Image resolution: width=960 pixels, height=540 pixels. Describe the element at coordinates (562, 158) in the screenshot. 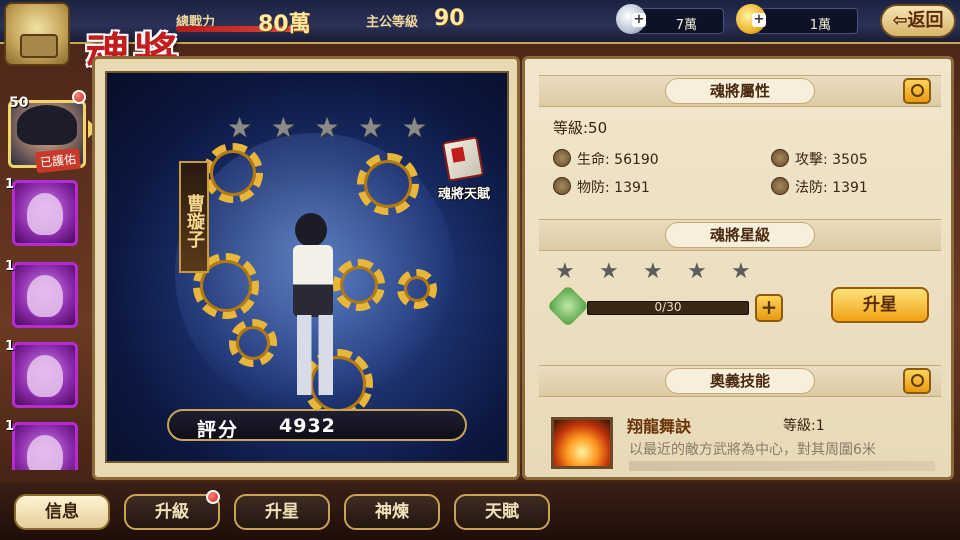

I see `hp-icon` at that location.